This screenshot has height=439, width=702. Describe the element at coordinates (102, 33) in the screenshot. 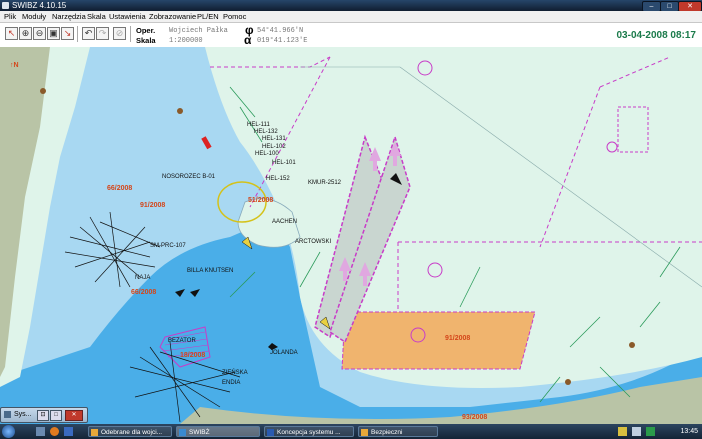

I see `redo-icon: ↷` at that location.